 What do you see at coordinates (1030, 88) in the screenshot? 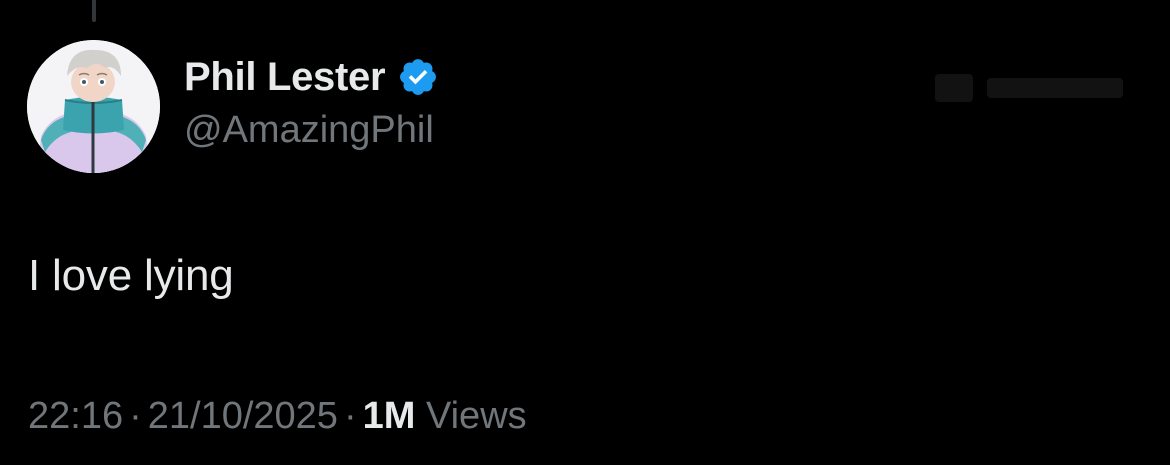
I see `faint-overlay-mark` at bounding box center [1030, 88].